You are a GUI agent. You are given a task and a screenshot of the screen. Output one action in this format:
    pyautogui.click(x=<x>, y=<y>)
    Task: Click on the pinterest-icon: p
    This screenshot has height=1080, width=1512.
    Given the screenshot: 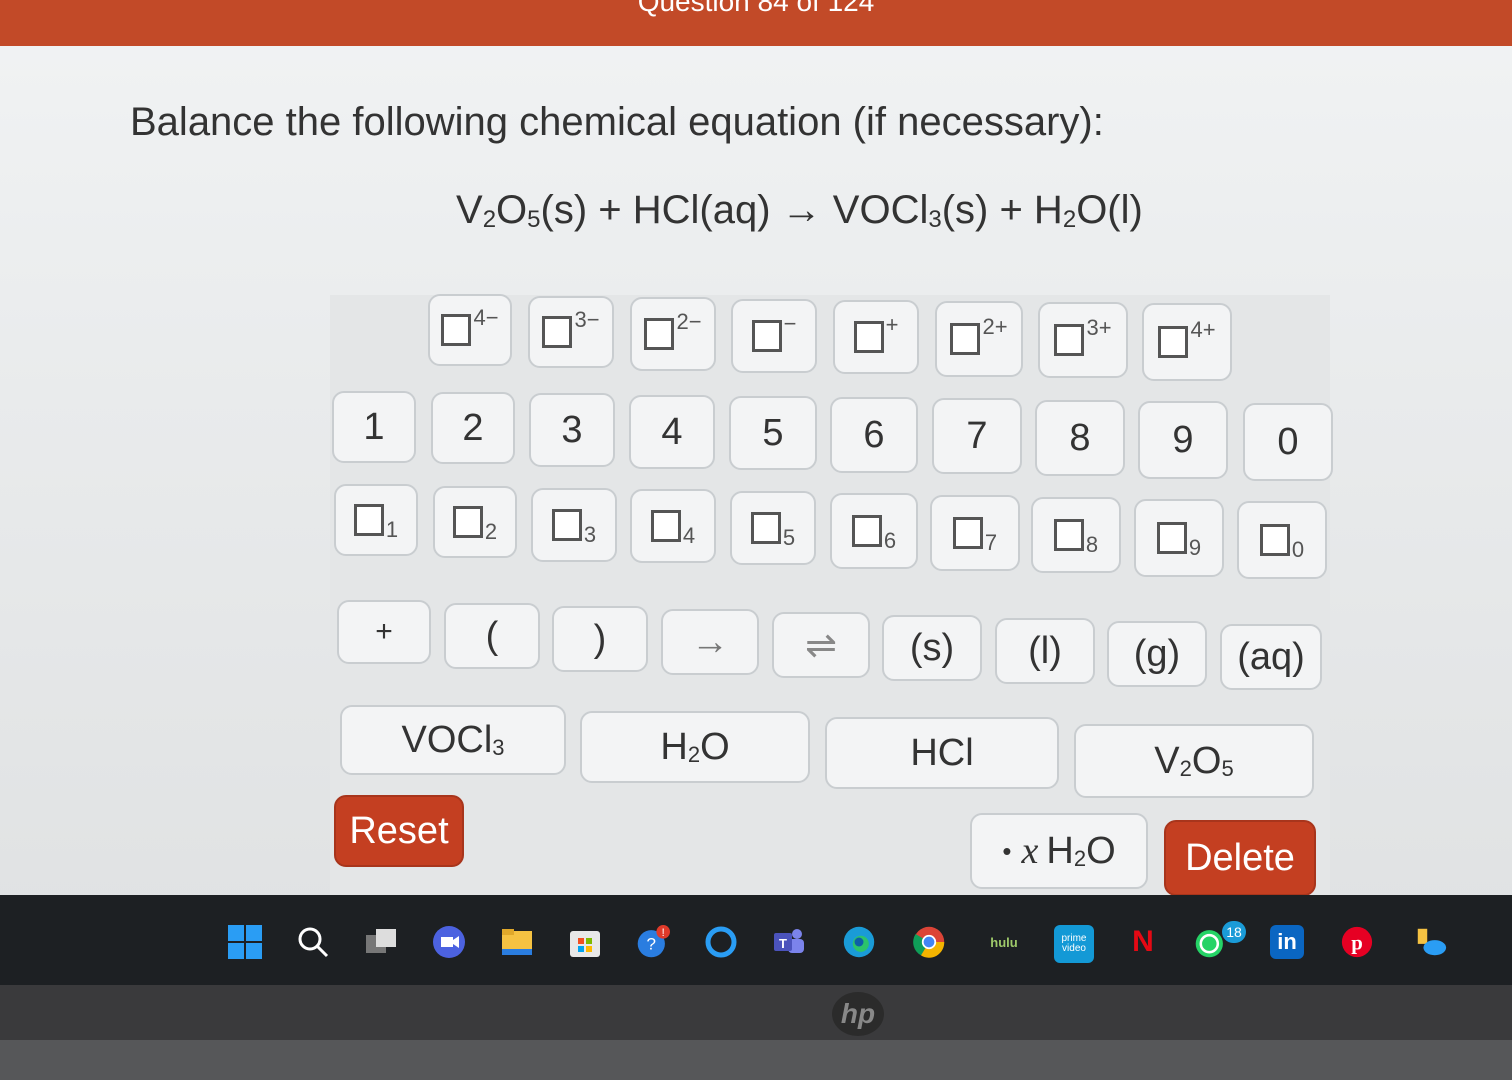 What is the action you would take?
    pyautogui.click(x=1357, y=942)
    